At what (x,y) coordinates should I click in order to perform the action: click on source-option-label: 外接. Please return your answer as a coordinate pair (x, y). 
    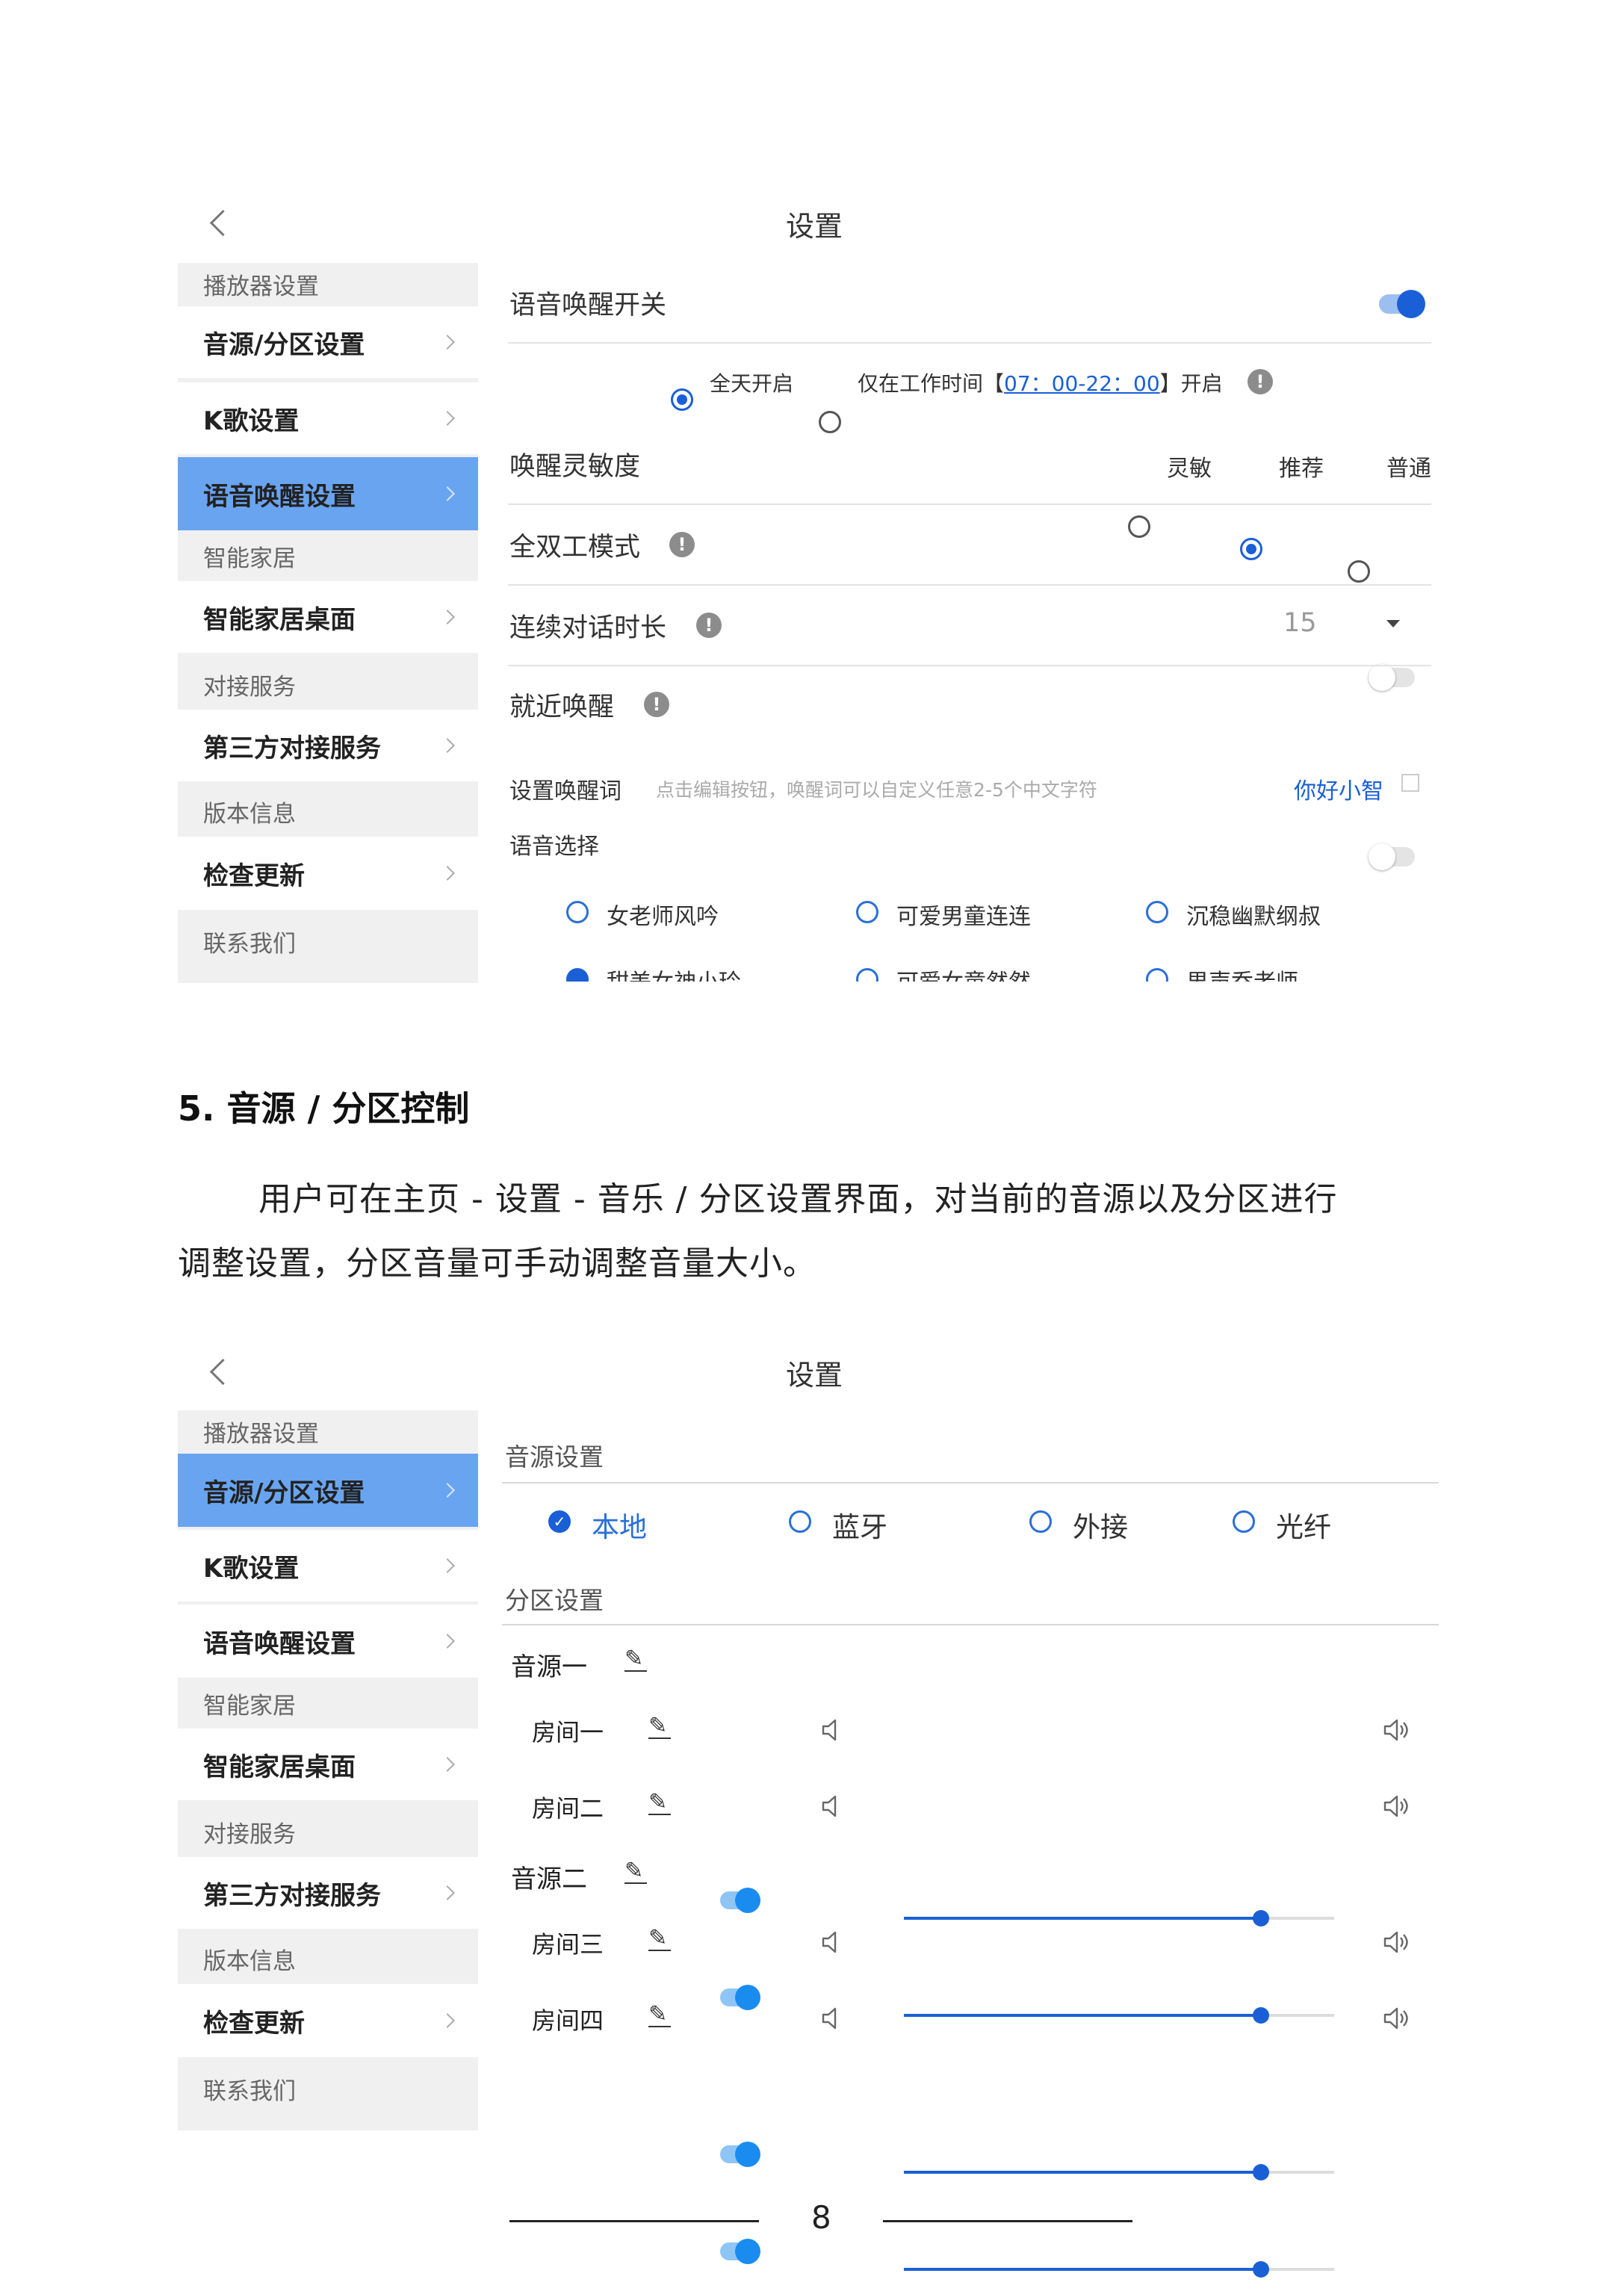
    Looking at the image, I should click on (1100, 1527).